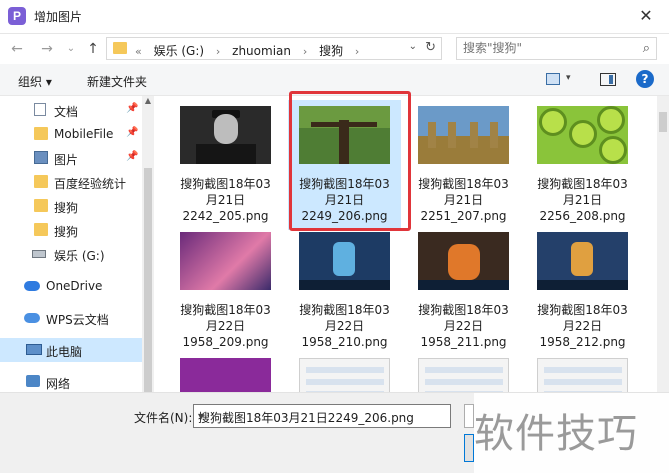  Describe the element at coordinates (545, 48) in the screenshot. I see `search-input` at that location.